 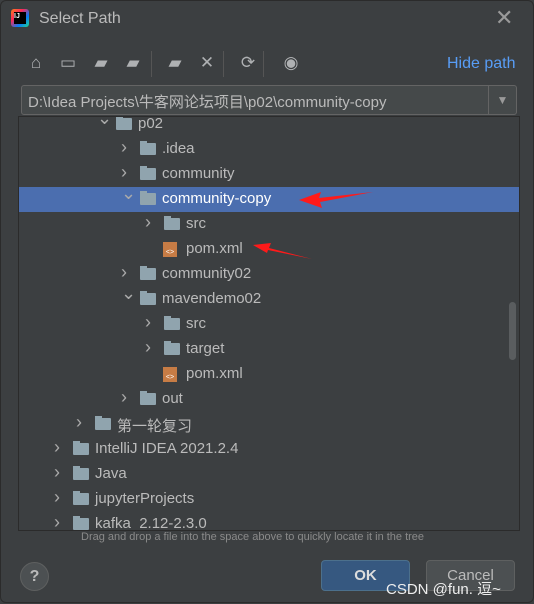 What do you see at coordinates (313, 225) in the screenshot?
I see `annotation-arrows` at bounding box center [313, 225].